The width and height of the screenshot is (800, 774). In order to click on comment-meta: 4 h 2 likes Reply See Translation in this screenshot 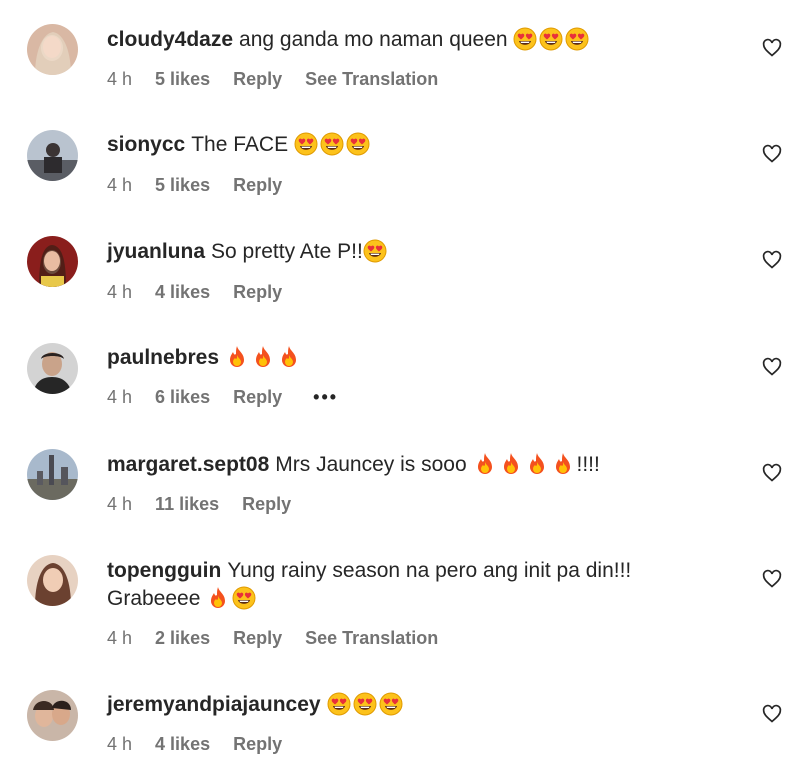, I will do `click(281, 638)`.